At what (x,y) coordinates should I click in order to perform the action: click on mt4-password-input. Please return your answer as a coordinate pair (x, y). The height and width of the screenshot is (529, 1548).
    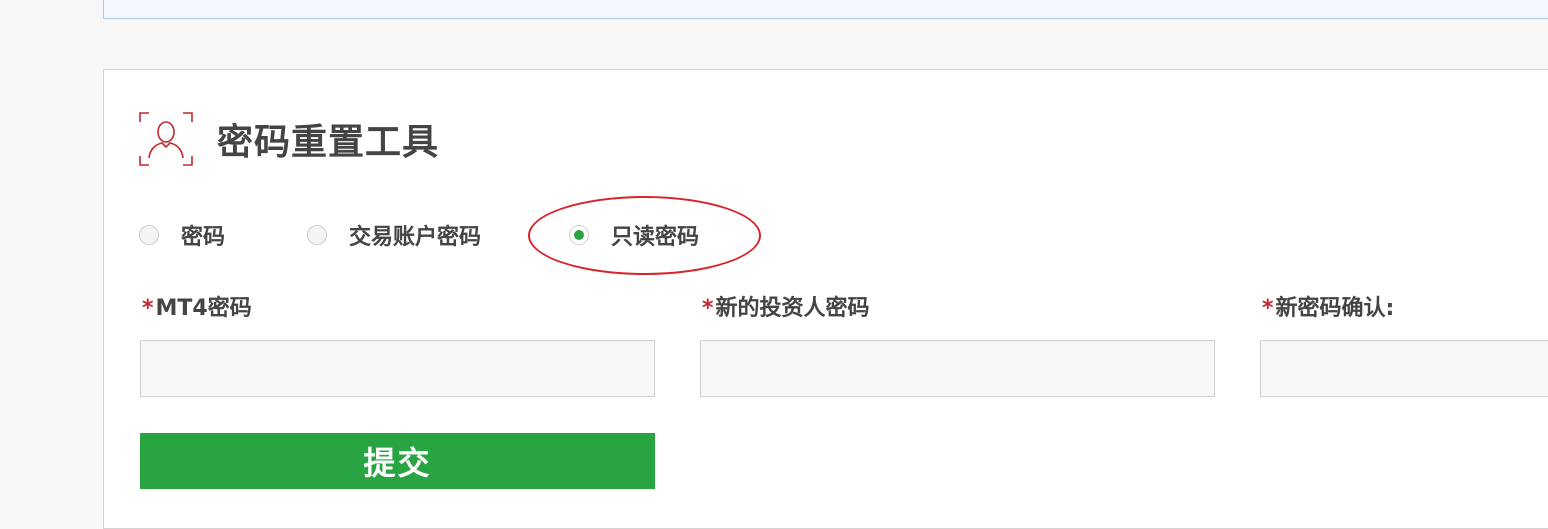
    Looking at the image, I should click on (397, 368).